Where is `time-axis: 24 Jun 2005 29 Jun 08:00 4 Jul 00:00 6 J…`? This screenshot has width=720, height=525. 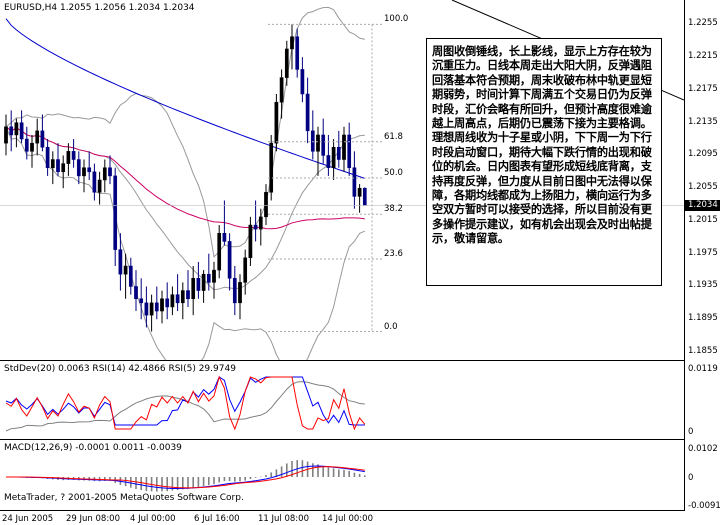 time-axis: 24 Jun 2005 29 Jun 08:00 4 Jul 00:00 6 J… is located at coordinates (360, 518).